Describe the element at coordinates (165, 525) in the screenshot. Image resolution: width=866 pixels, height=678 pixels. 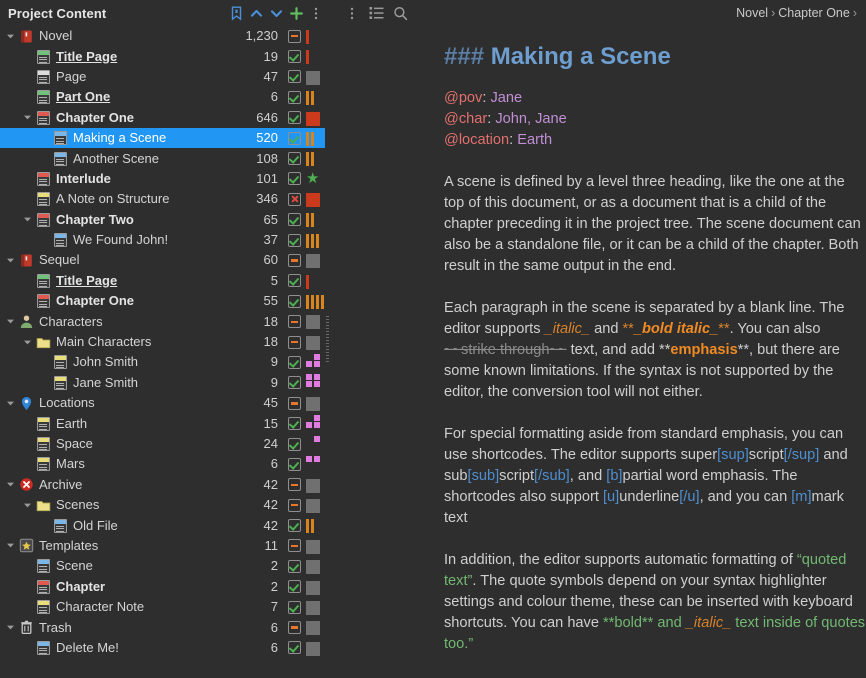
I see `tree-row: Old File 42` at that location.